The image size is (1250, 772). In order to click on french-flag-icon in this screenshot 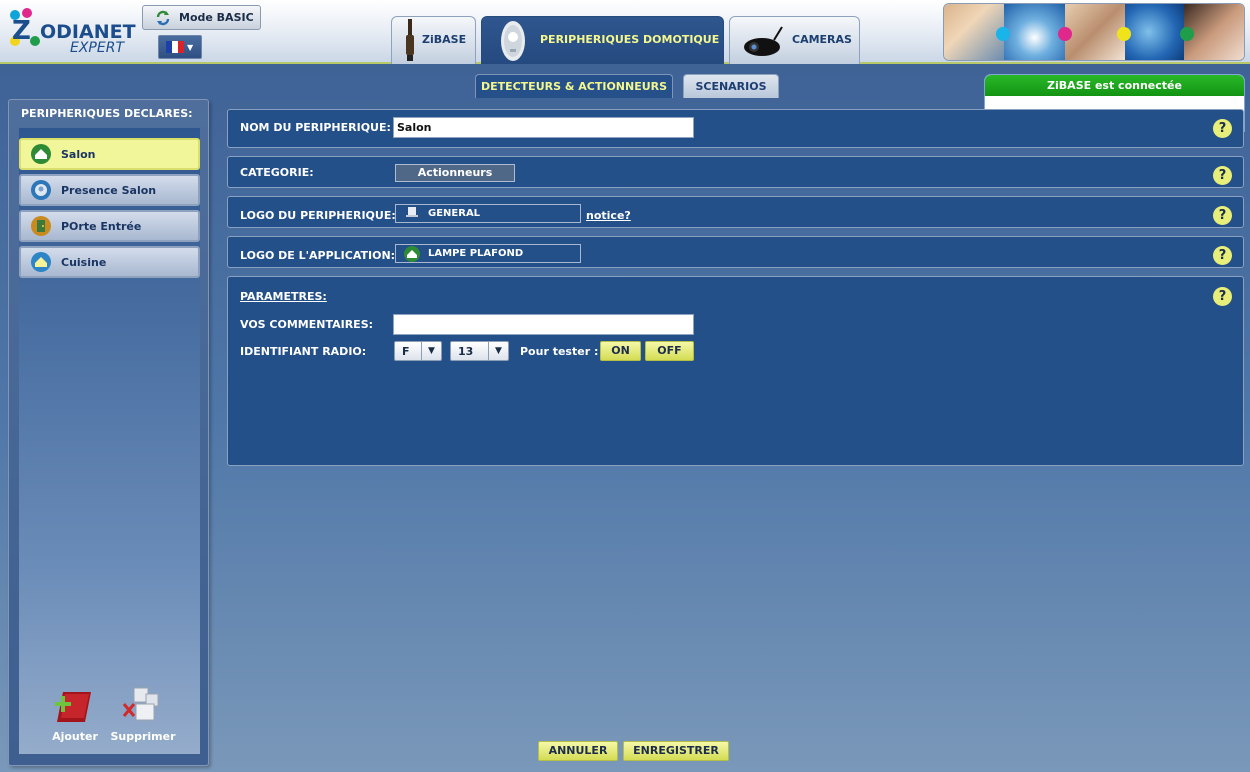, I will do `click(175, 47)`.